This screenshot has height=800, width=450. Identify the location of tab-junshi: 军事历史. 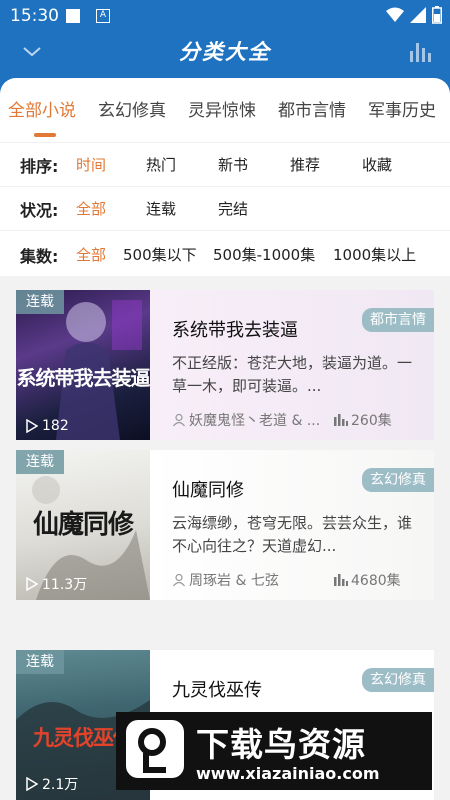
(402, 108).